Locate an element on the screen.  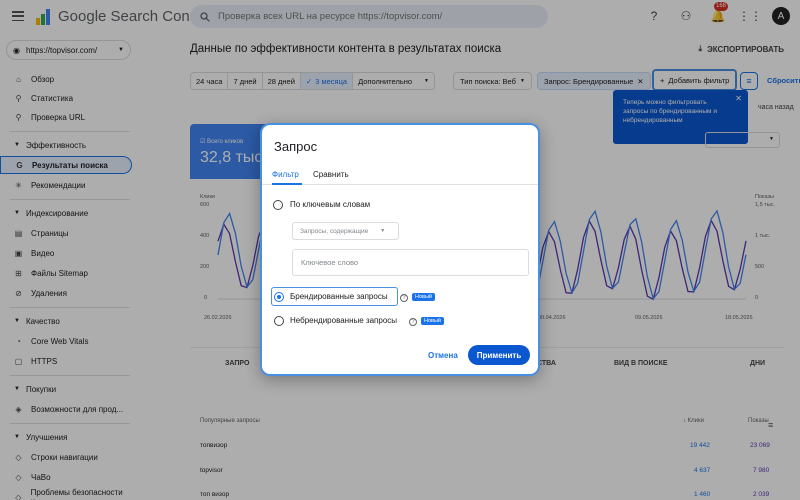
dropdown-value: Запросы, содержащие is located at coordinates (334, 231).